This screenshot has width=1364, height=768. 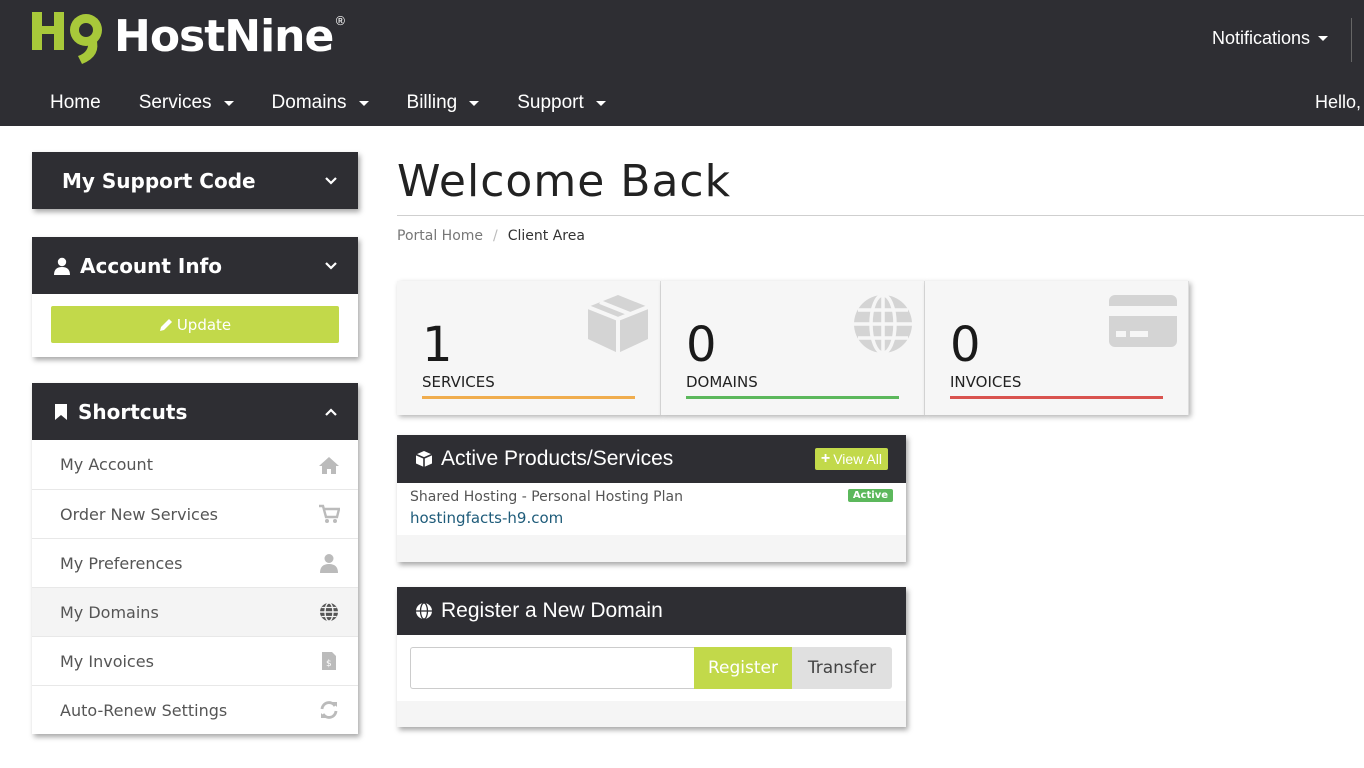 I want to click on pencil-icon, so click(x=165, y=324).